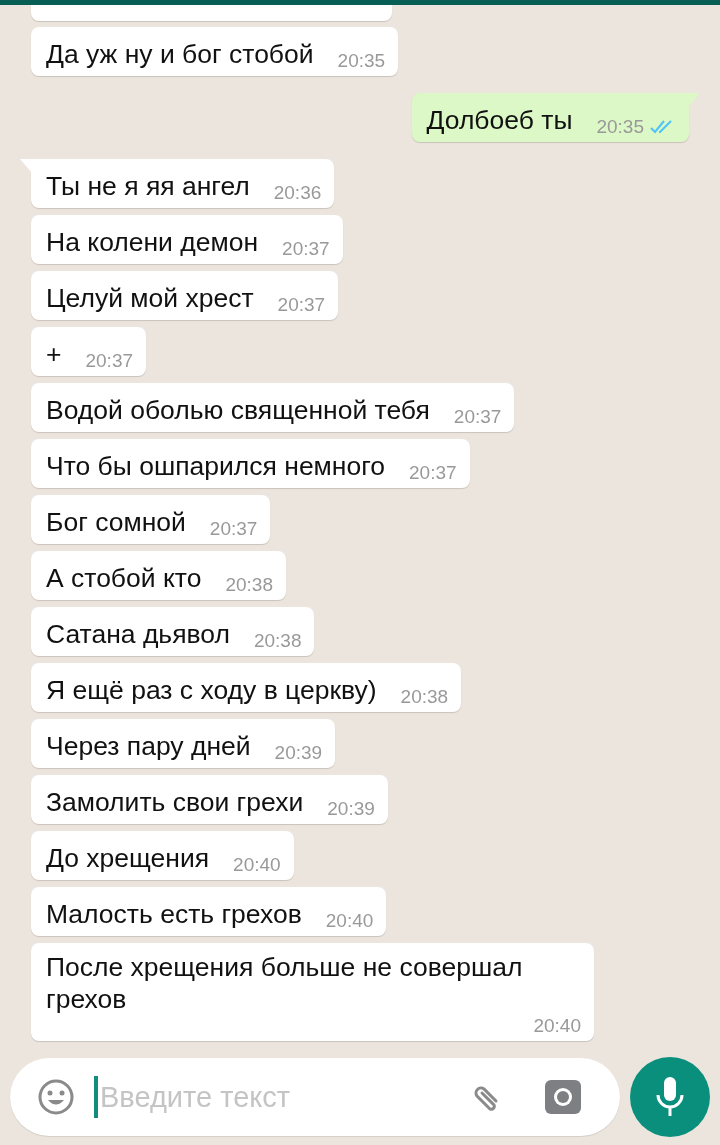  What do you see at coordinates (150, 298) in the screenshot?
I see `message-text: Целуй мой хрест` at bounding box center [150, 298].